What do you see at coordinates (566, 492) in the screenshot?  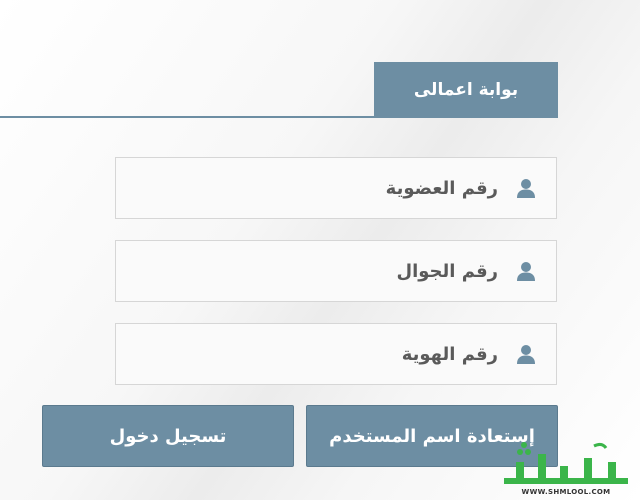 I see `watermark-url: WWW.SHMLOOL.COM` at bounding box center [566, 492].